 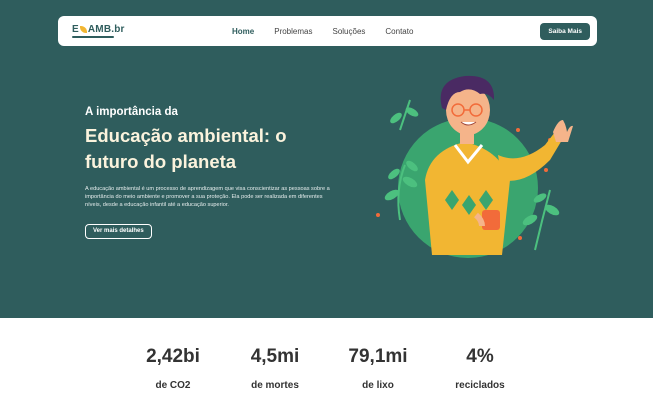 I want to click on logo-text-right: AMB.br, so click(x=106, y=29).